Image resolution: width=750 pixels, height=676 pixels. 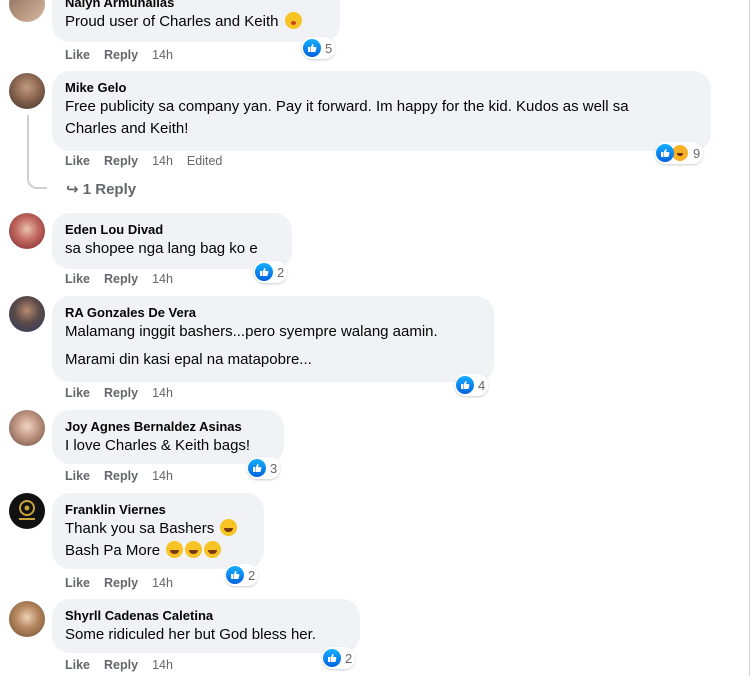 What do you see at coordinates (190, 634) in the screenshot?
I see `comment-text: Some ridiculed her but God bless her.` at bounding box center [190, 634].